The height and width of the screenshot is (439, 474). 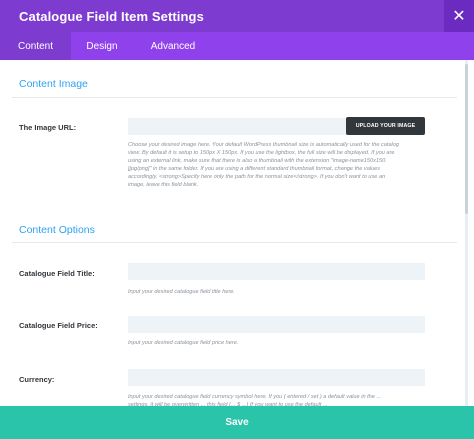 What do you see at coordinates (238, 126) in the screenshot?
I see `image-url-input` at bounding box center [238, 126].